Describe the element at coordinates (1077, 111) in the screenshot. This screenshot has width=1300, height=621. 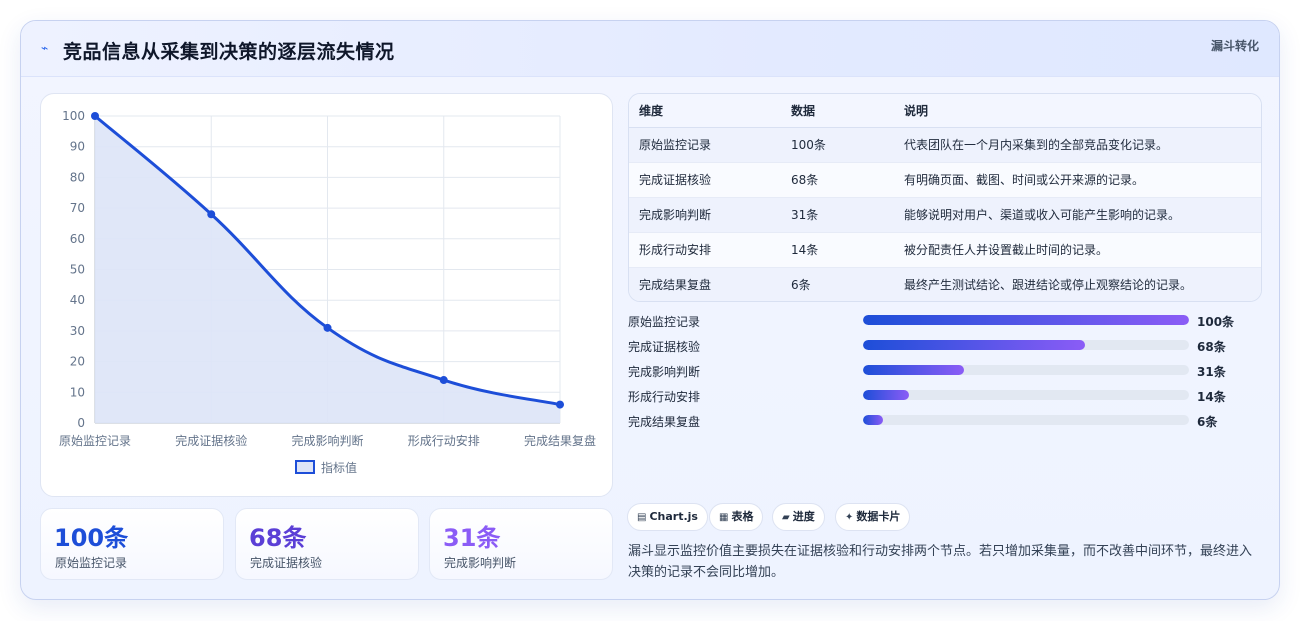
I see `column-header: 说明` at that location.